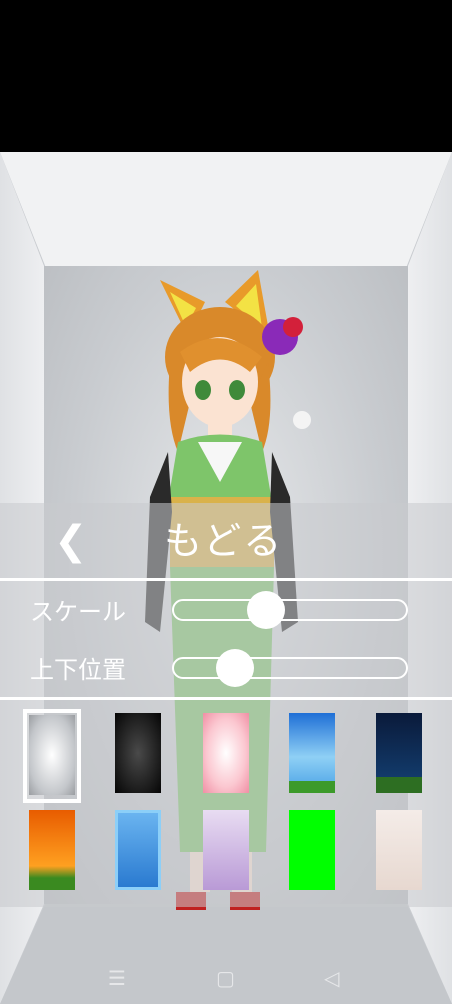 The width and height of the screenshot is (452, 1004). I want to click on divider-top, so click(226, 579).